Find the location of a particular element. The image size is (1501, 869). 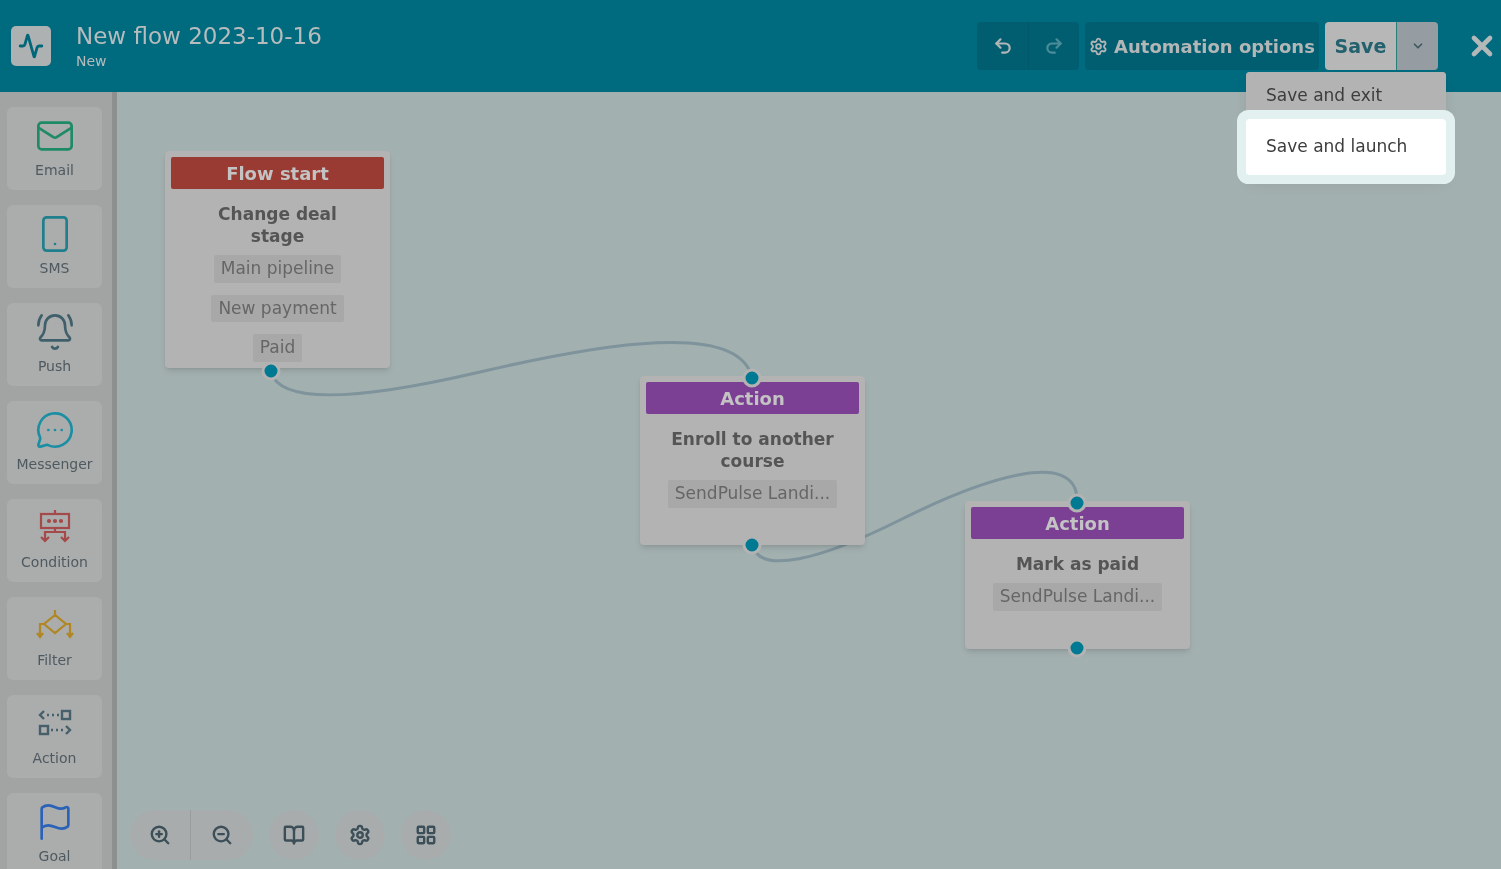

flow-status: New is located at coordinates (92, 61).